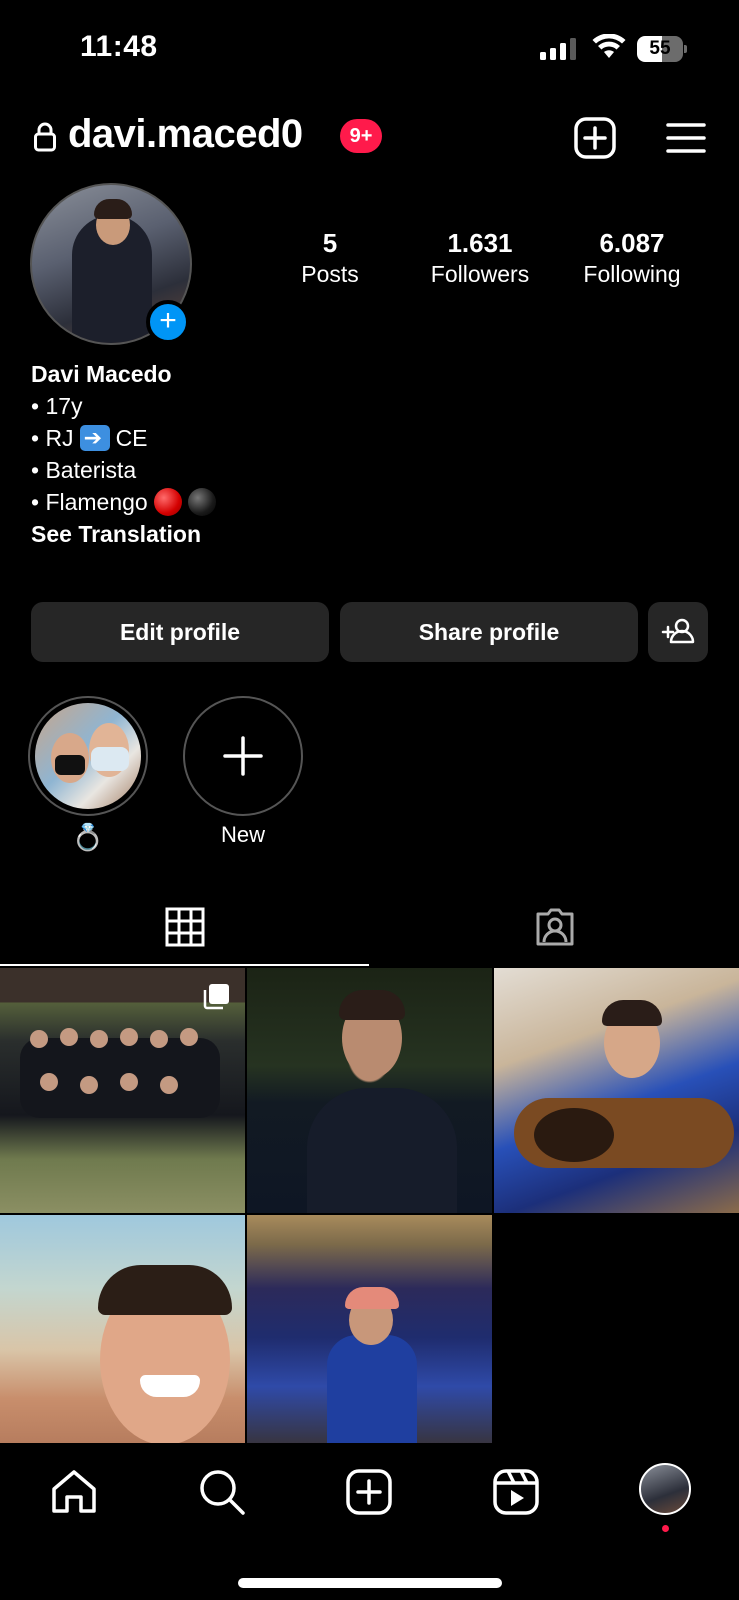  I want to click on see-translation-link: See Translation, so click(281, 534).